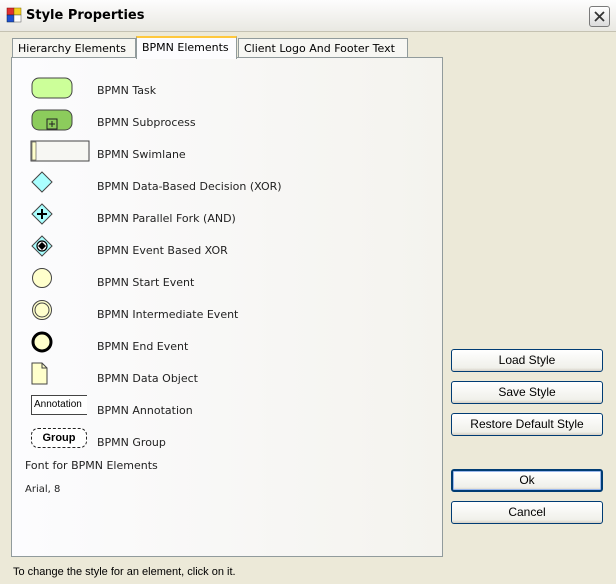  What do you see at coordinates (527, 480) in the screenshot?
I see `ok-button: Ok` at bounding box center [527, 480].